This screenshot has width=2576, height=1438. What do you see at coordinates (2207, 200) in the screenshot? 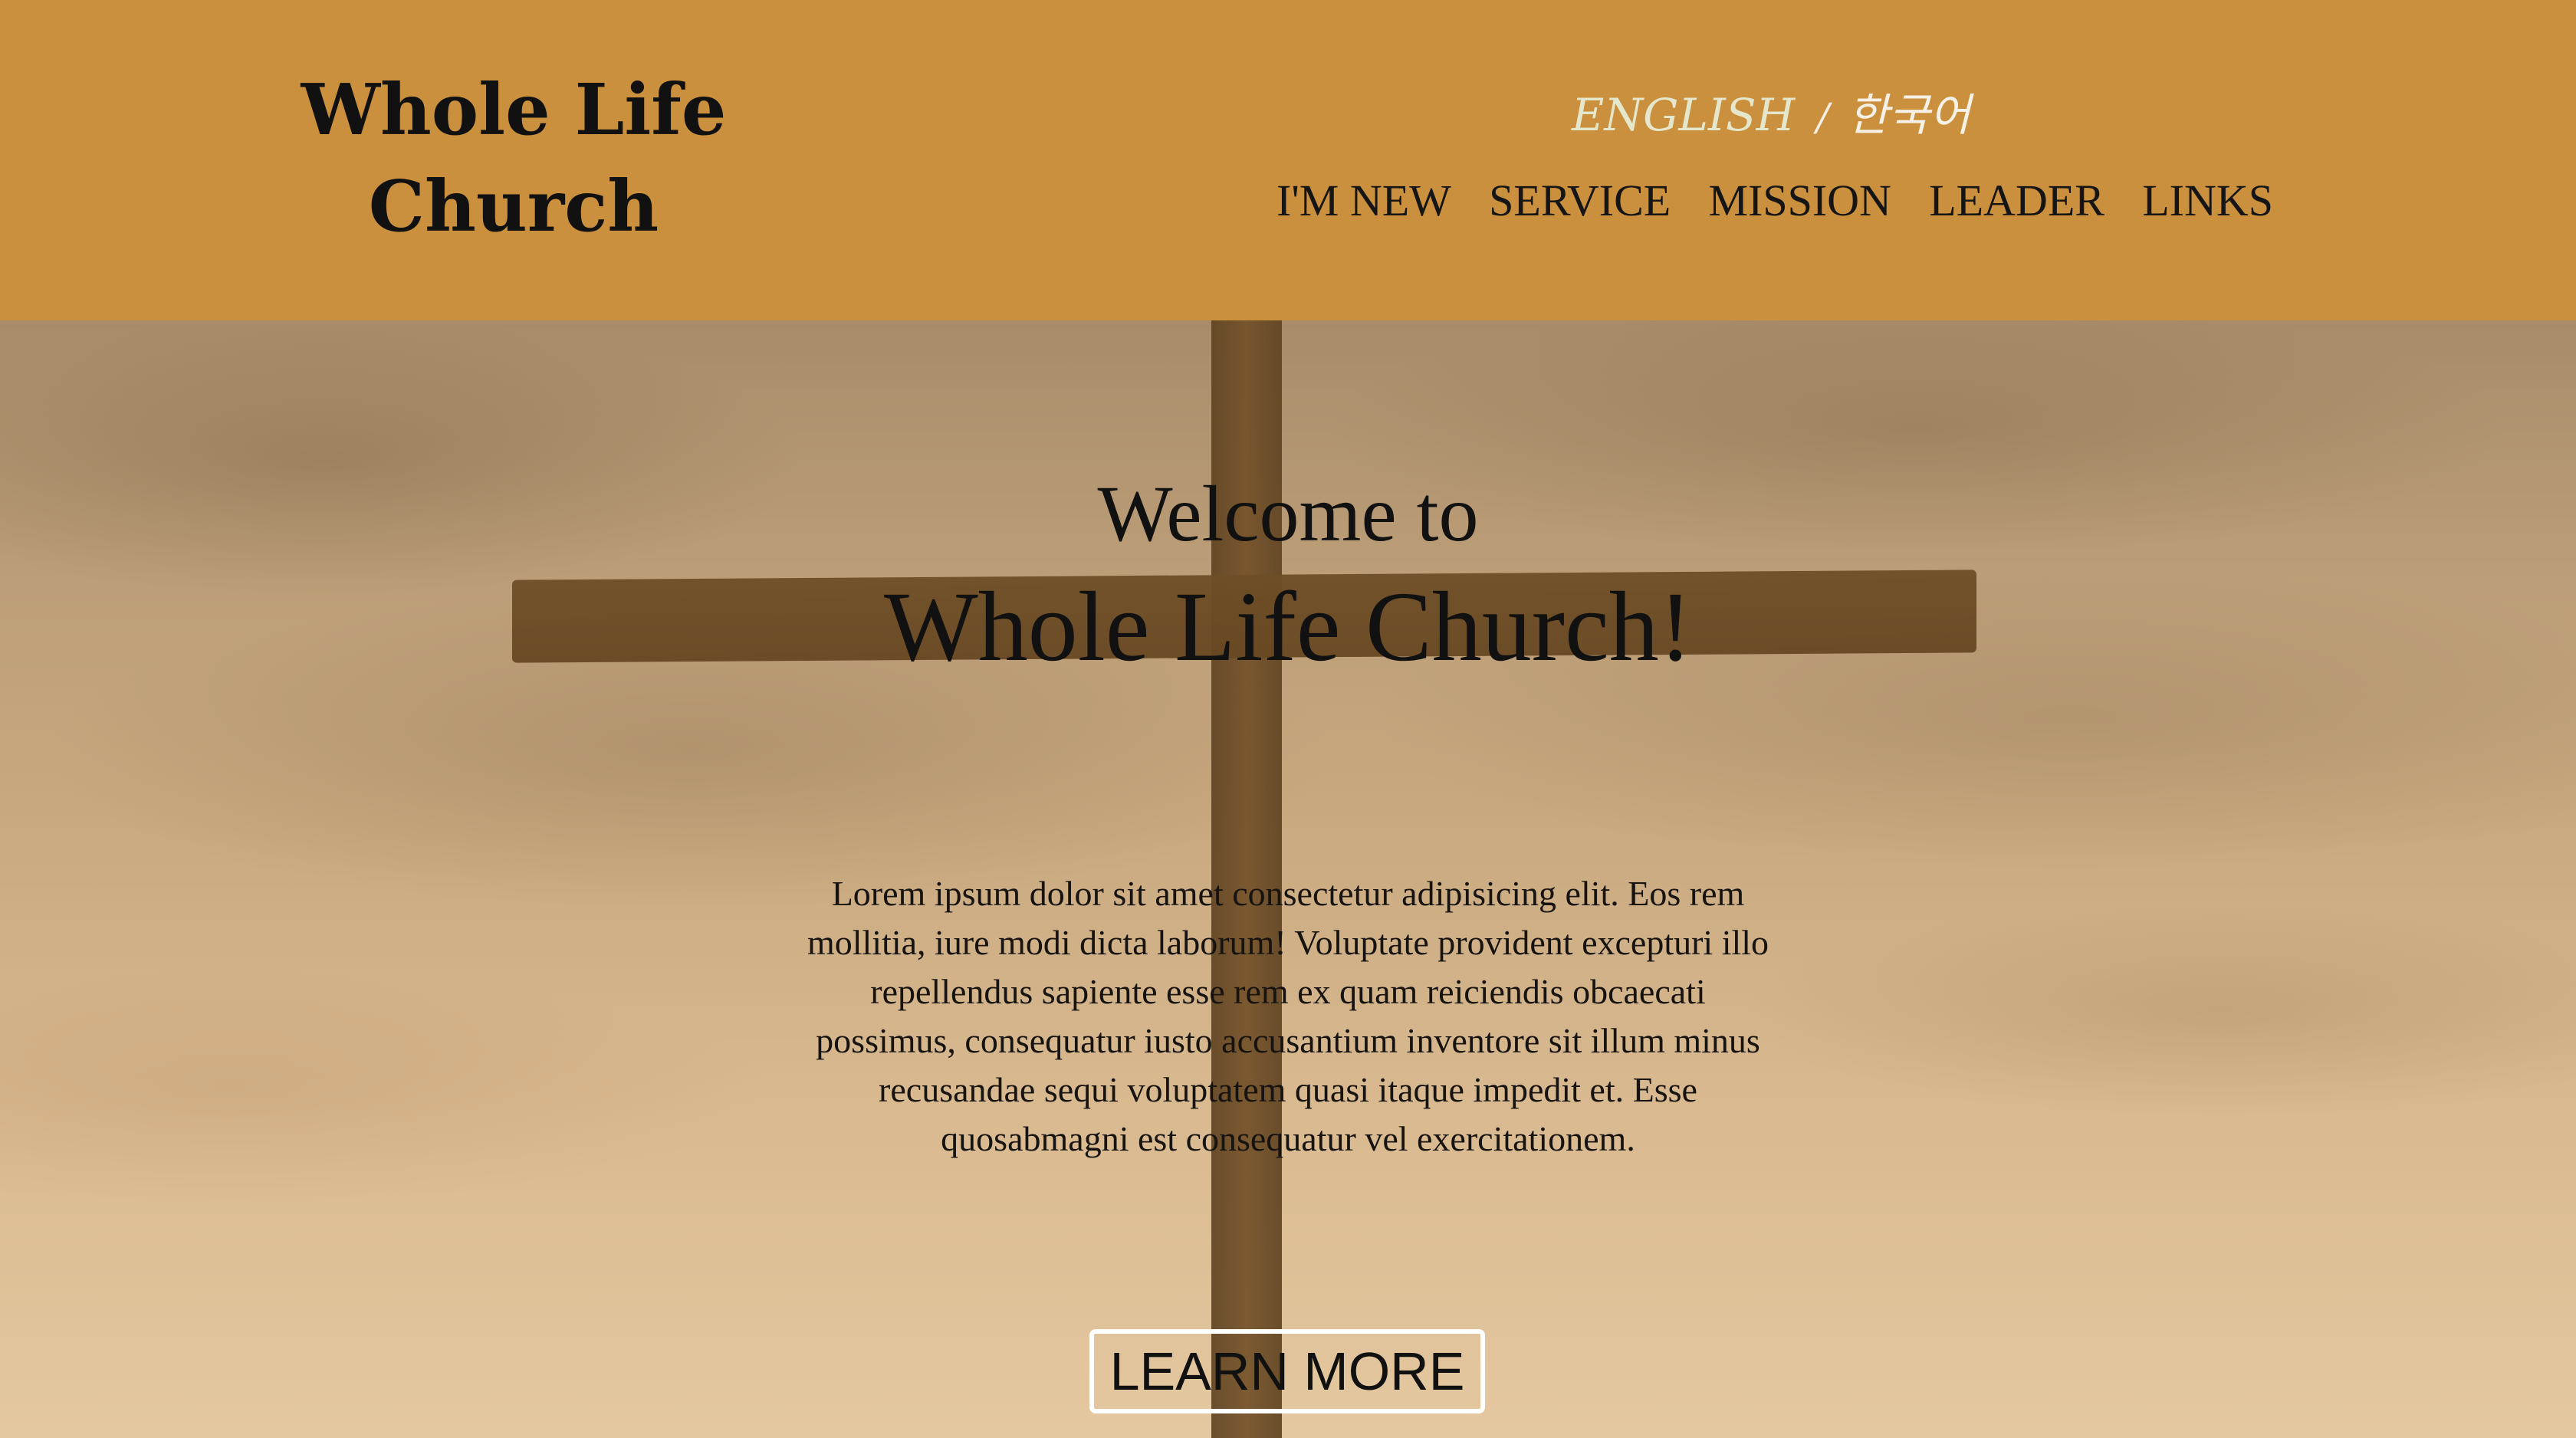
I see `nav-item-links: LINKS` at bounding box center [2207, 200].